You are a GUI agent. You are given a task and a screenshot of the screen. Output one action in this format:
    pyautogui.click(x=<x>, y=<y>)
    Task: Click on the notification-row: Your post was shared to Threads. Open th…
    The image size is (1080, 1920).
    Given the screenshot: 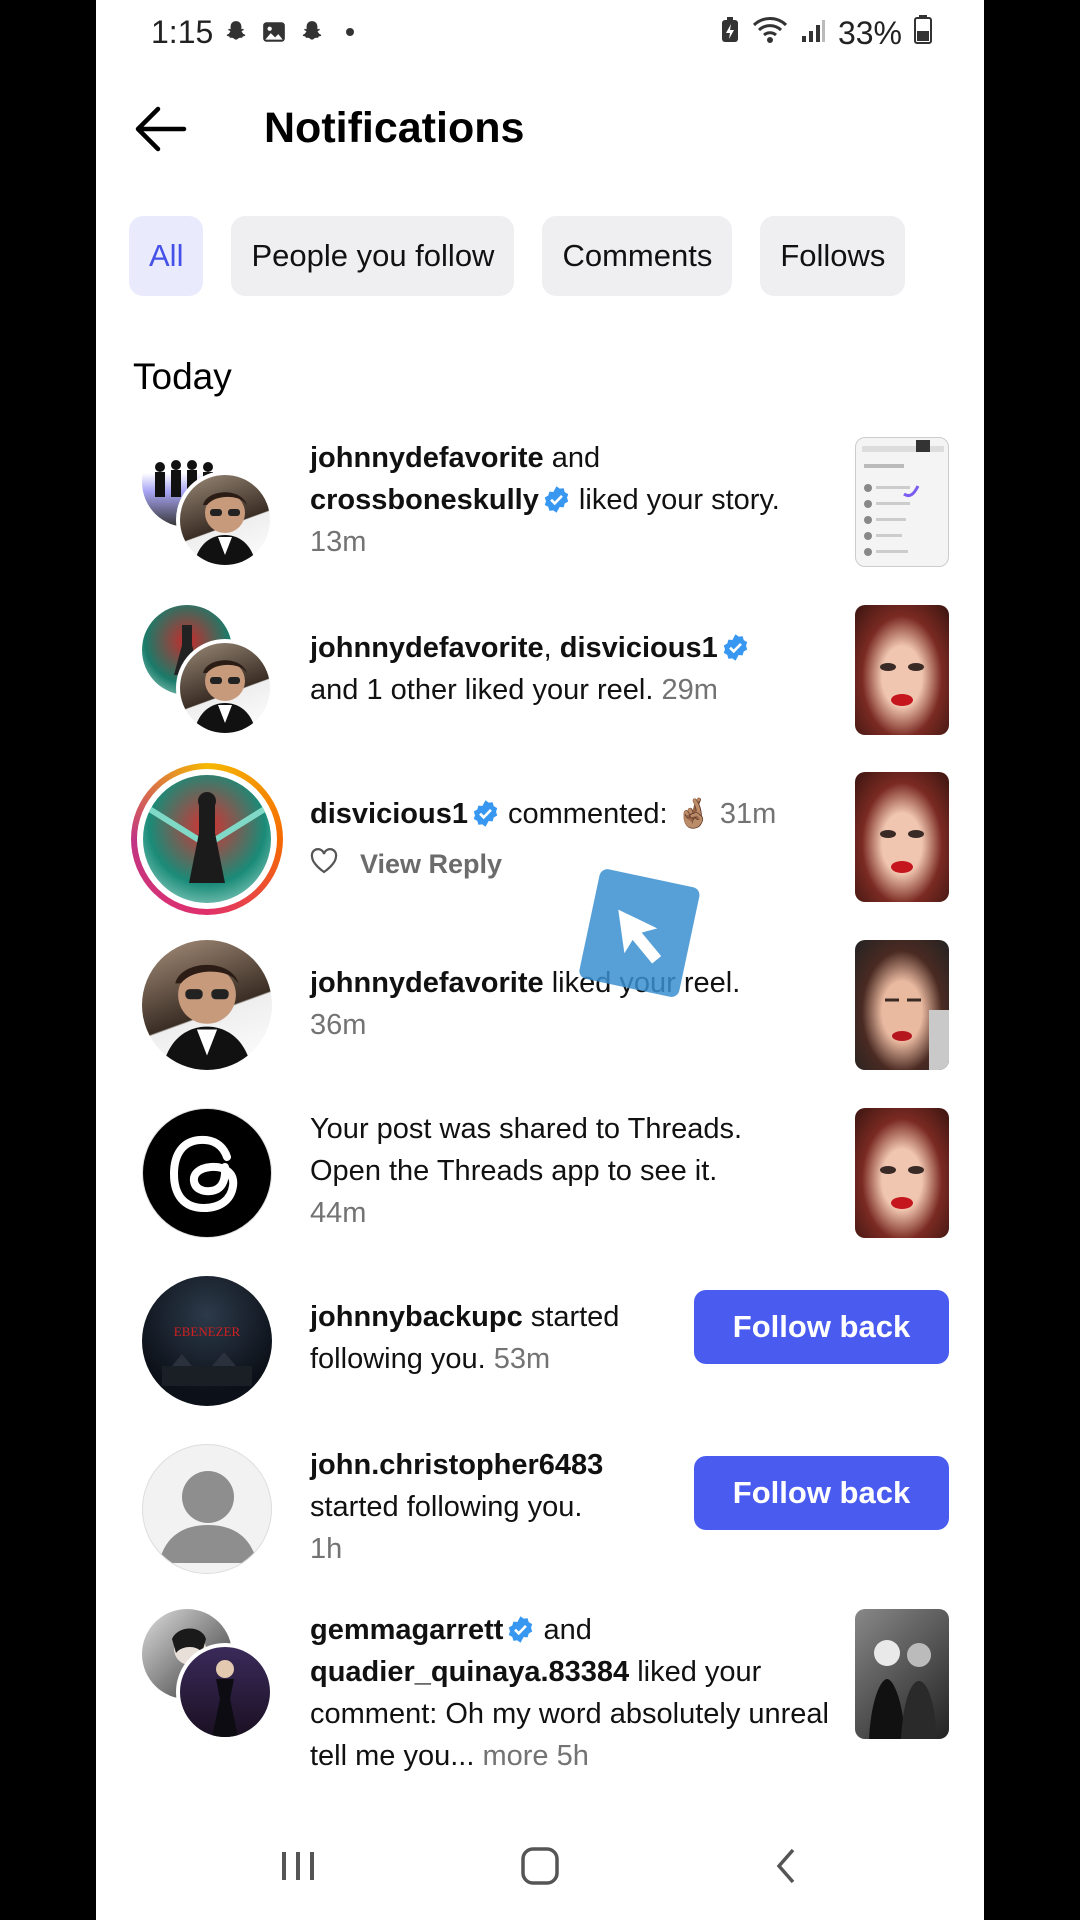 What is the action you would take?
    pyautogui.click(x=540, y=1173)
    